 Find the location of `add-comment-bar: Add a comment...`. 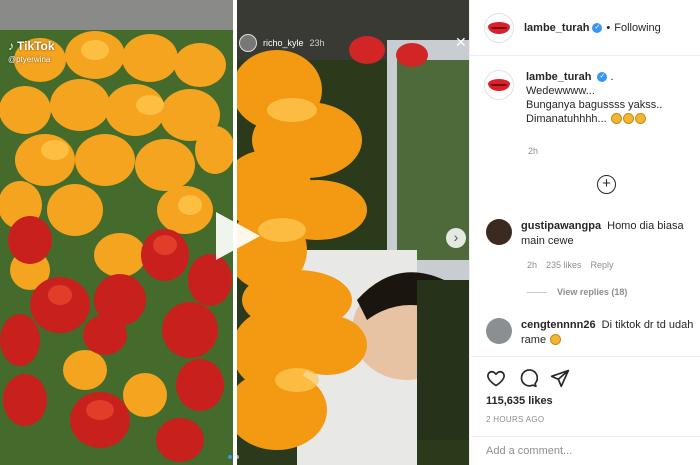

add-comment-bar: Add a comment... is located at coordinates (584, 450).